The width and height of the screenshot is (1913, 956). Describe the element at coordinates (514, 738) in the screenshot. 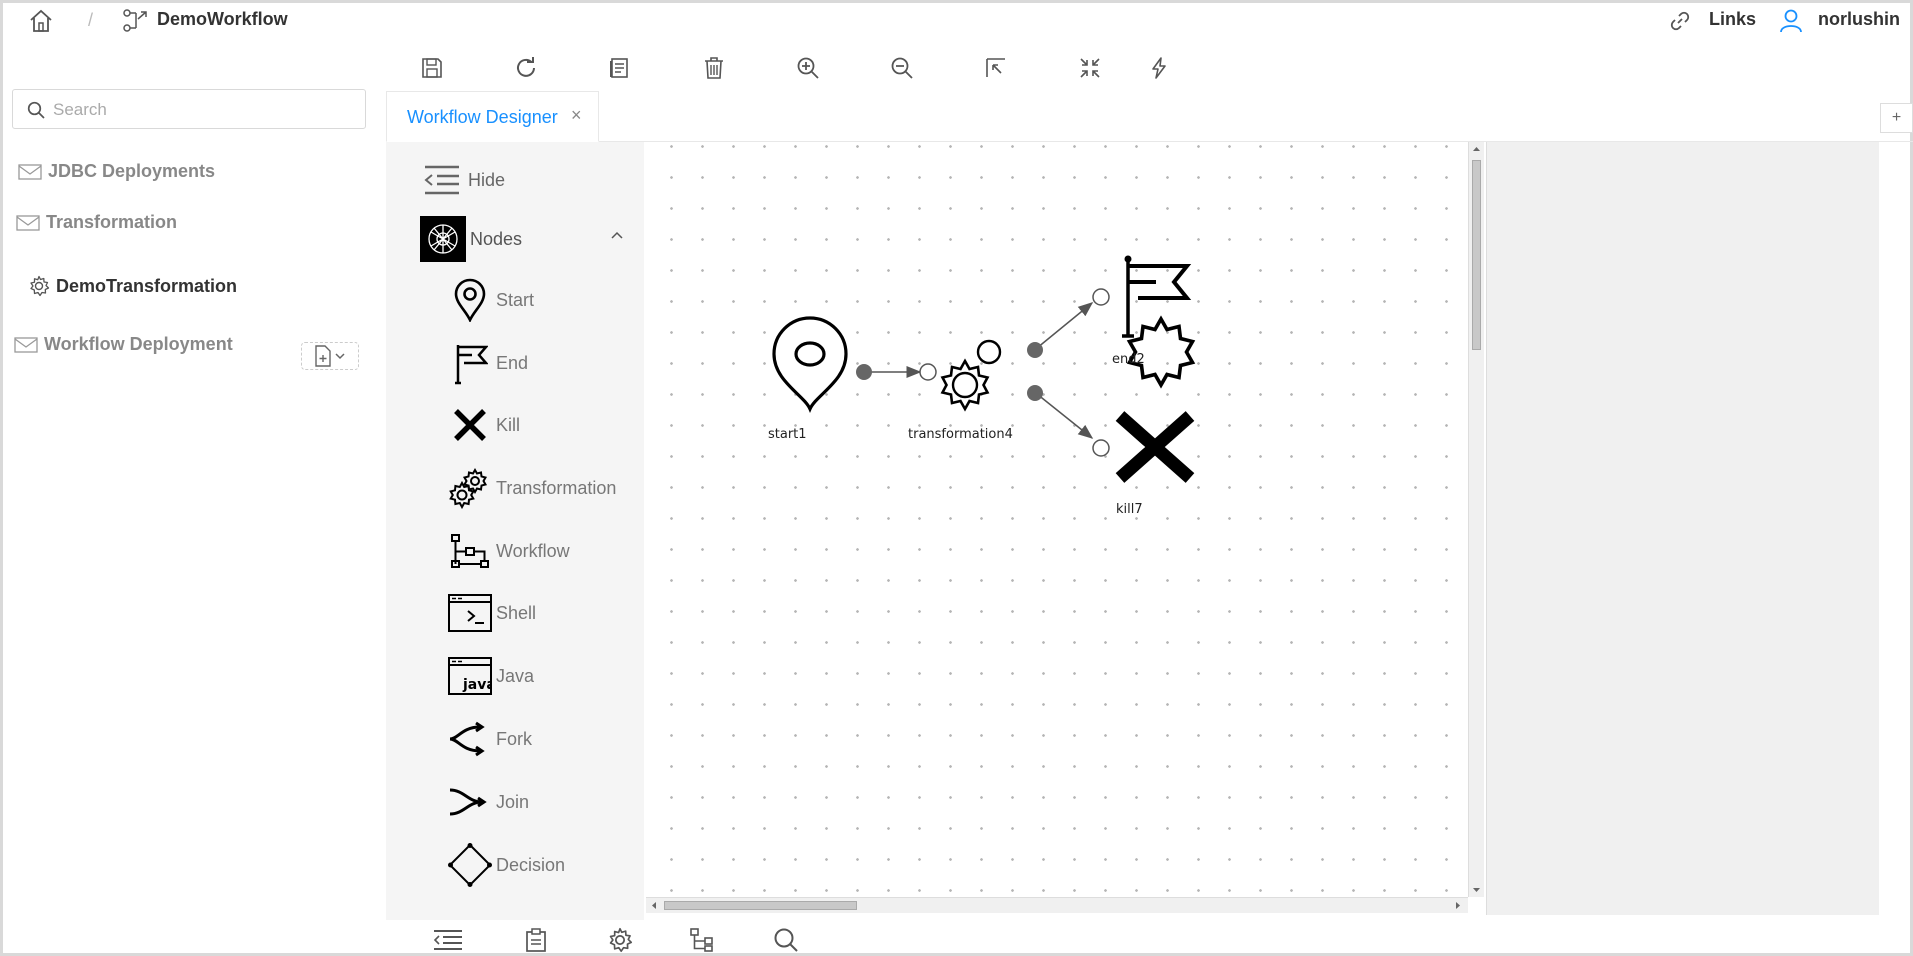

I see `palette-item-label: Fork` at that location.